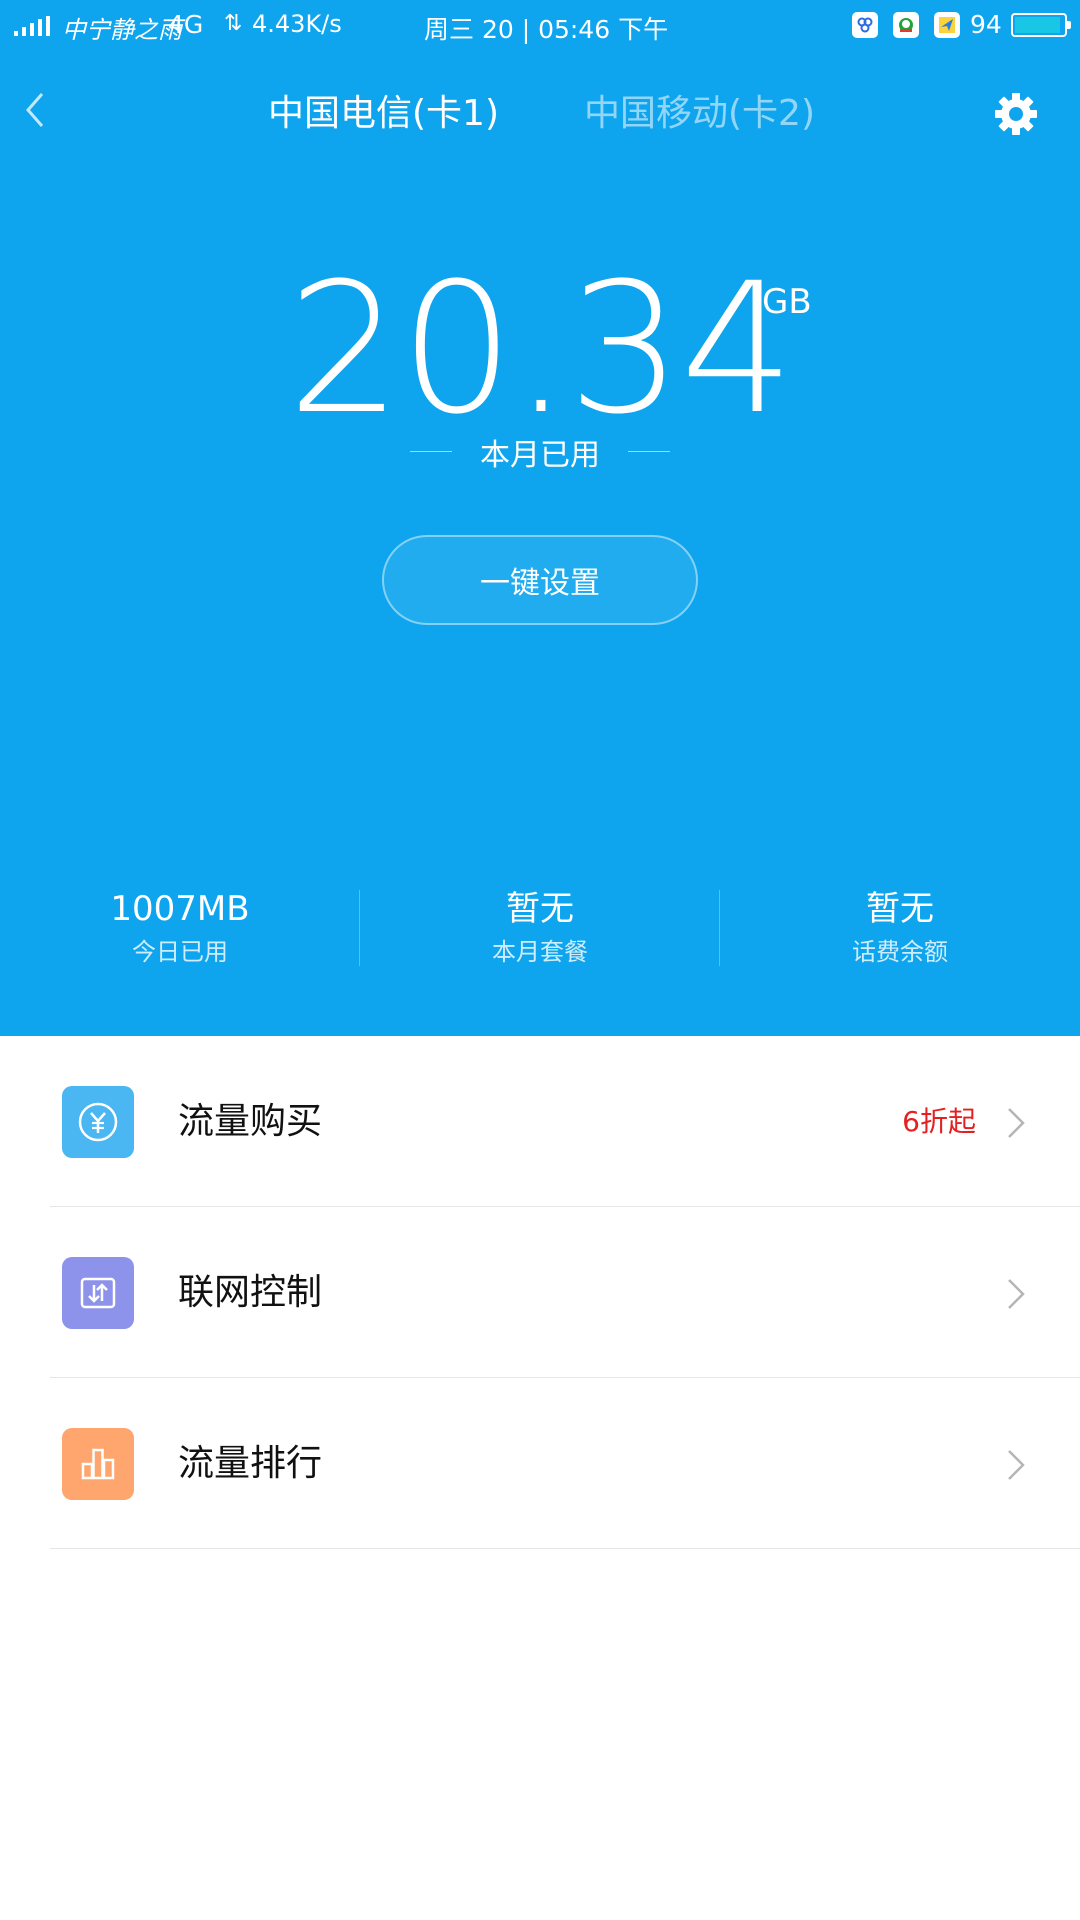 This screenshot has width=1080, height=1920. I want to click on network-control-icon, so click(98, 1293).